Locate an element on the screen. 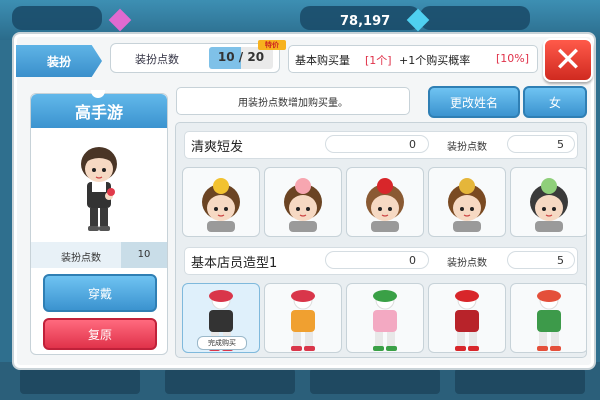  purchase-info: 基本购买量 [1个] +1个购买概率 [10%] is located at coordinates (413, 59).